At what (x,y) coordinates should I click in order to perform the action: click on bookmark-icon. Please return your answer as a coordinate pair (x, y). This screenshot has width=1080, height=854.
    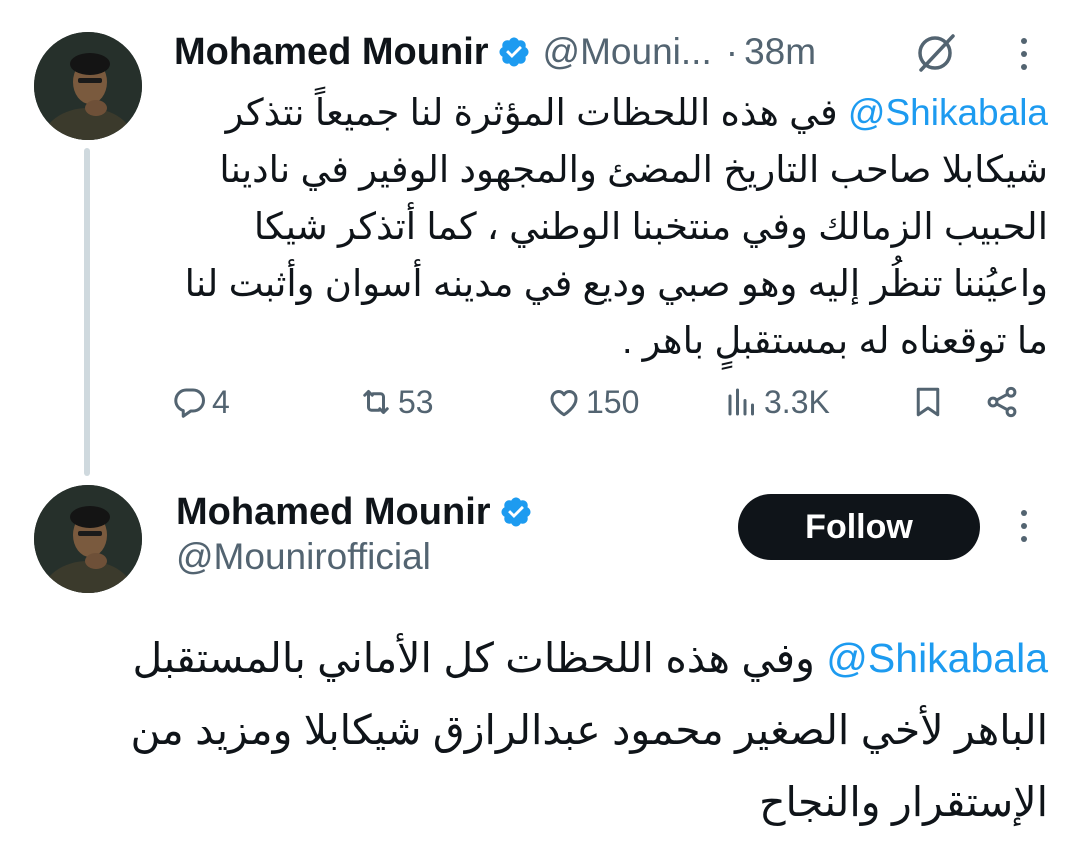
    Looking at the image, I should click on (928, 402).